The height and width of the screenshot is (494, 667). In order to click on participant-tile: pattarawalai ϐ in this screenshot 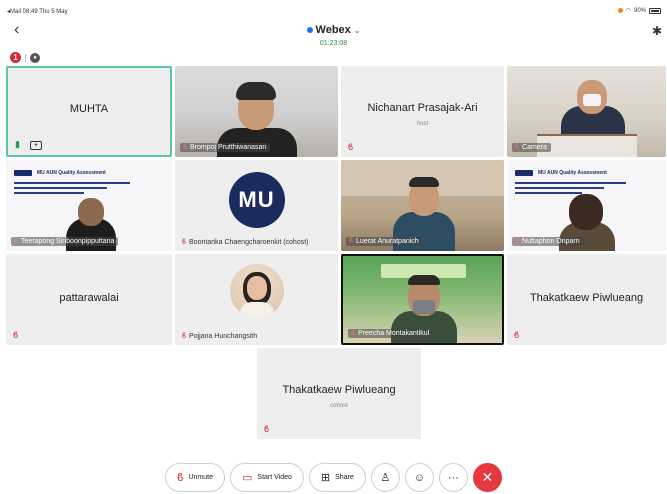, I will do `click(89, 299)`.